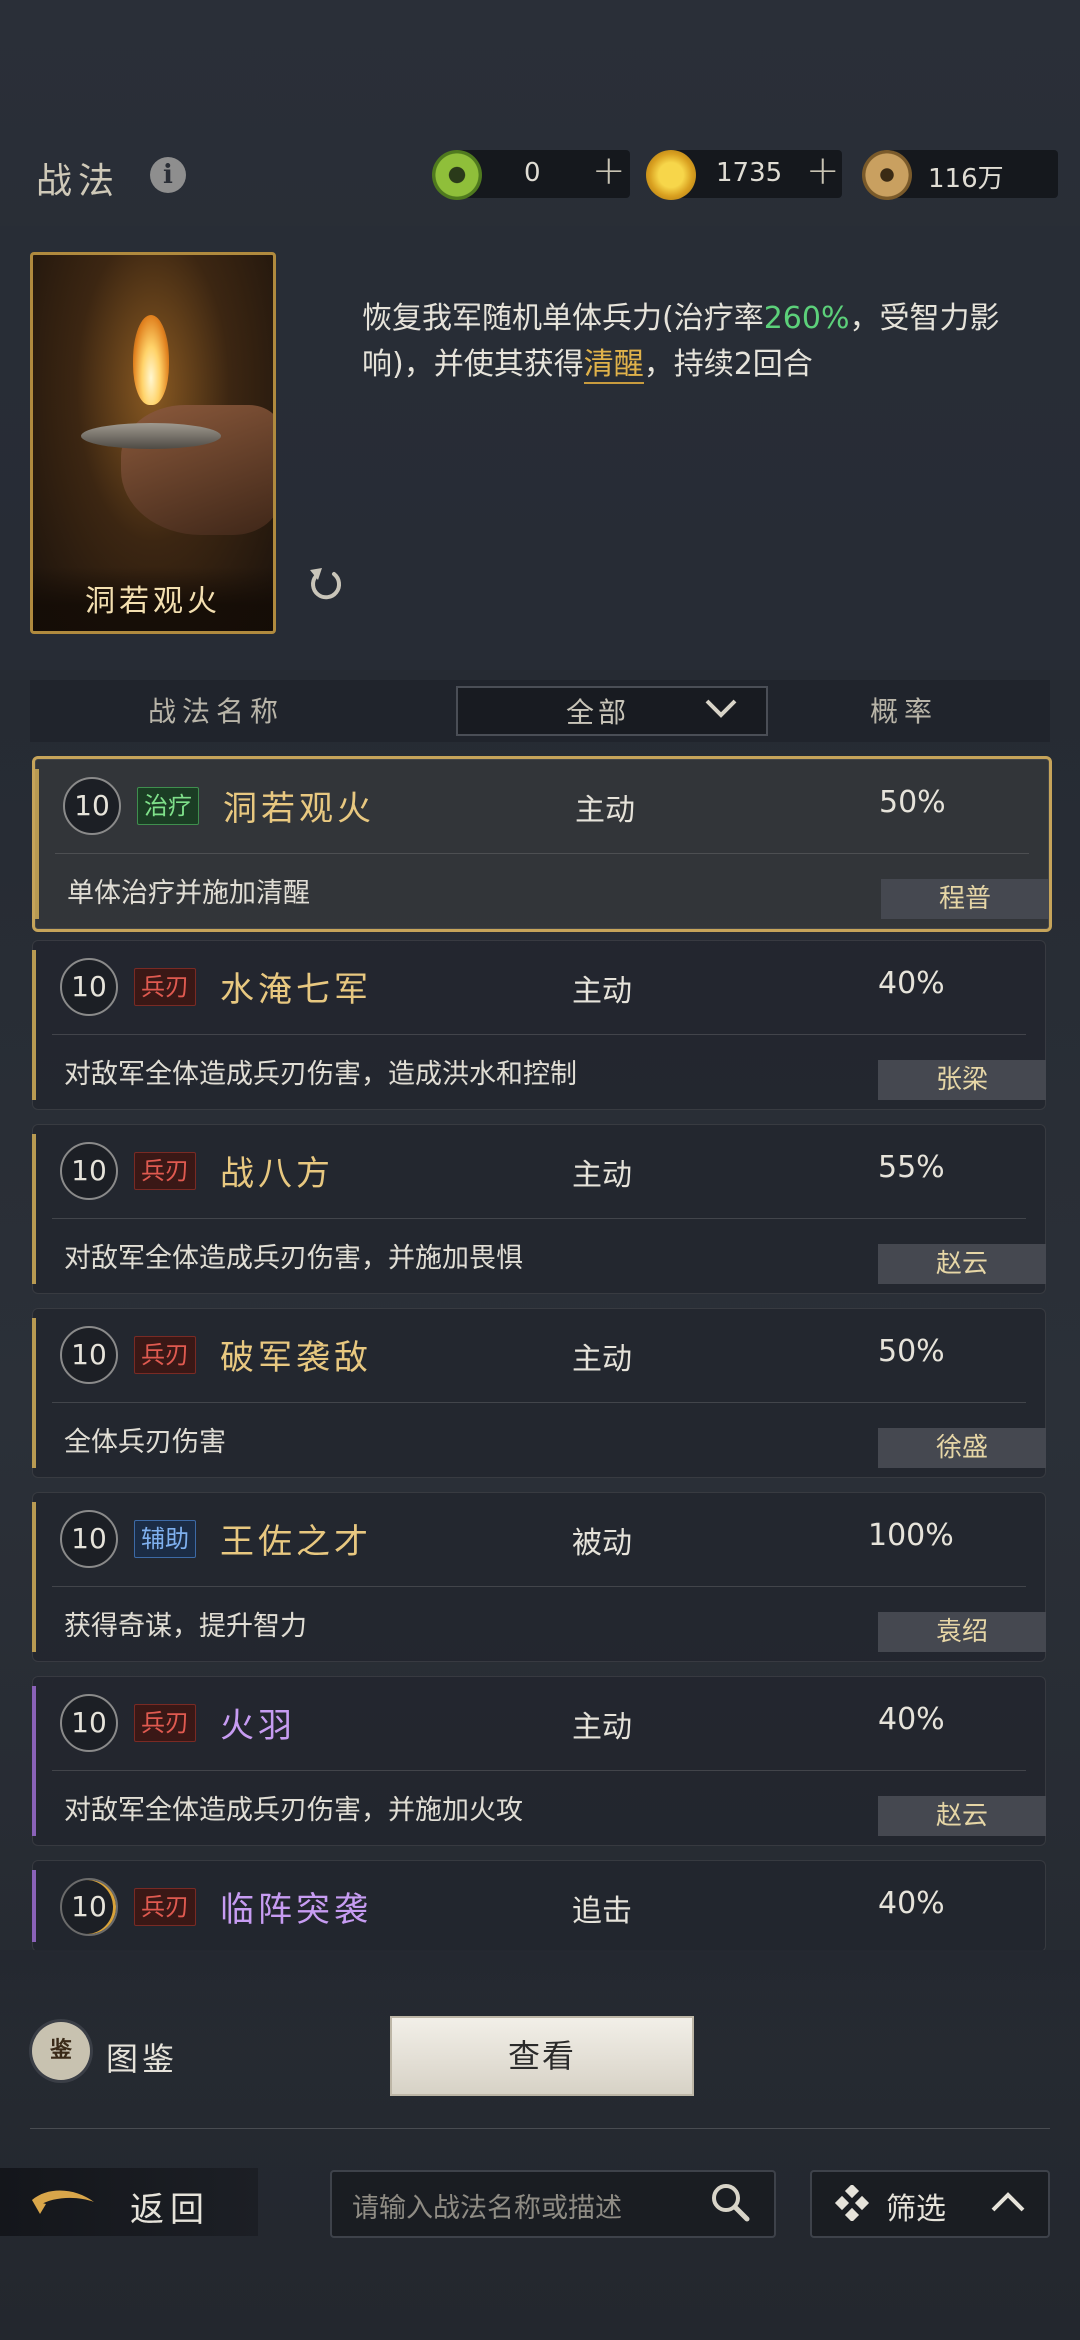 This screenshot has height=2340, width=1080. What do you see at coordinates (170, 2210) in the screenshot?
I see `back-label: 返回` at bounding box center [170, 2210].